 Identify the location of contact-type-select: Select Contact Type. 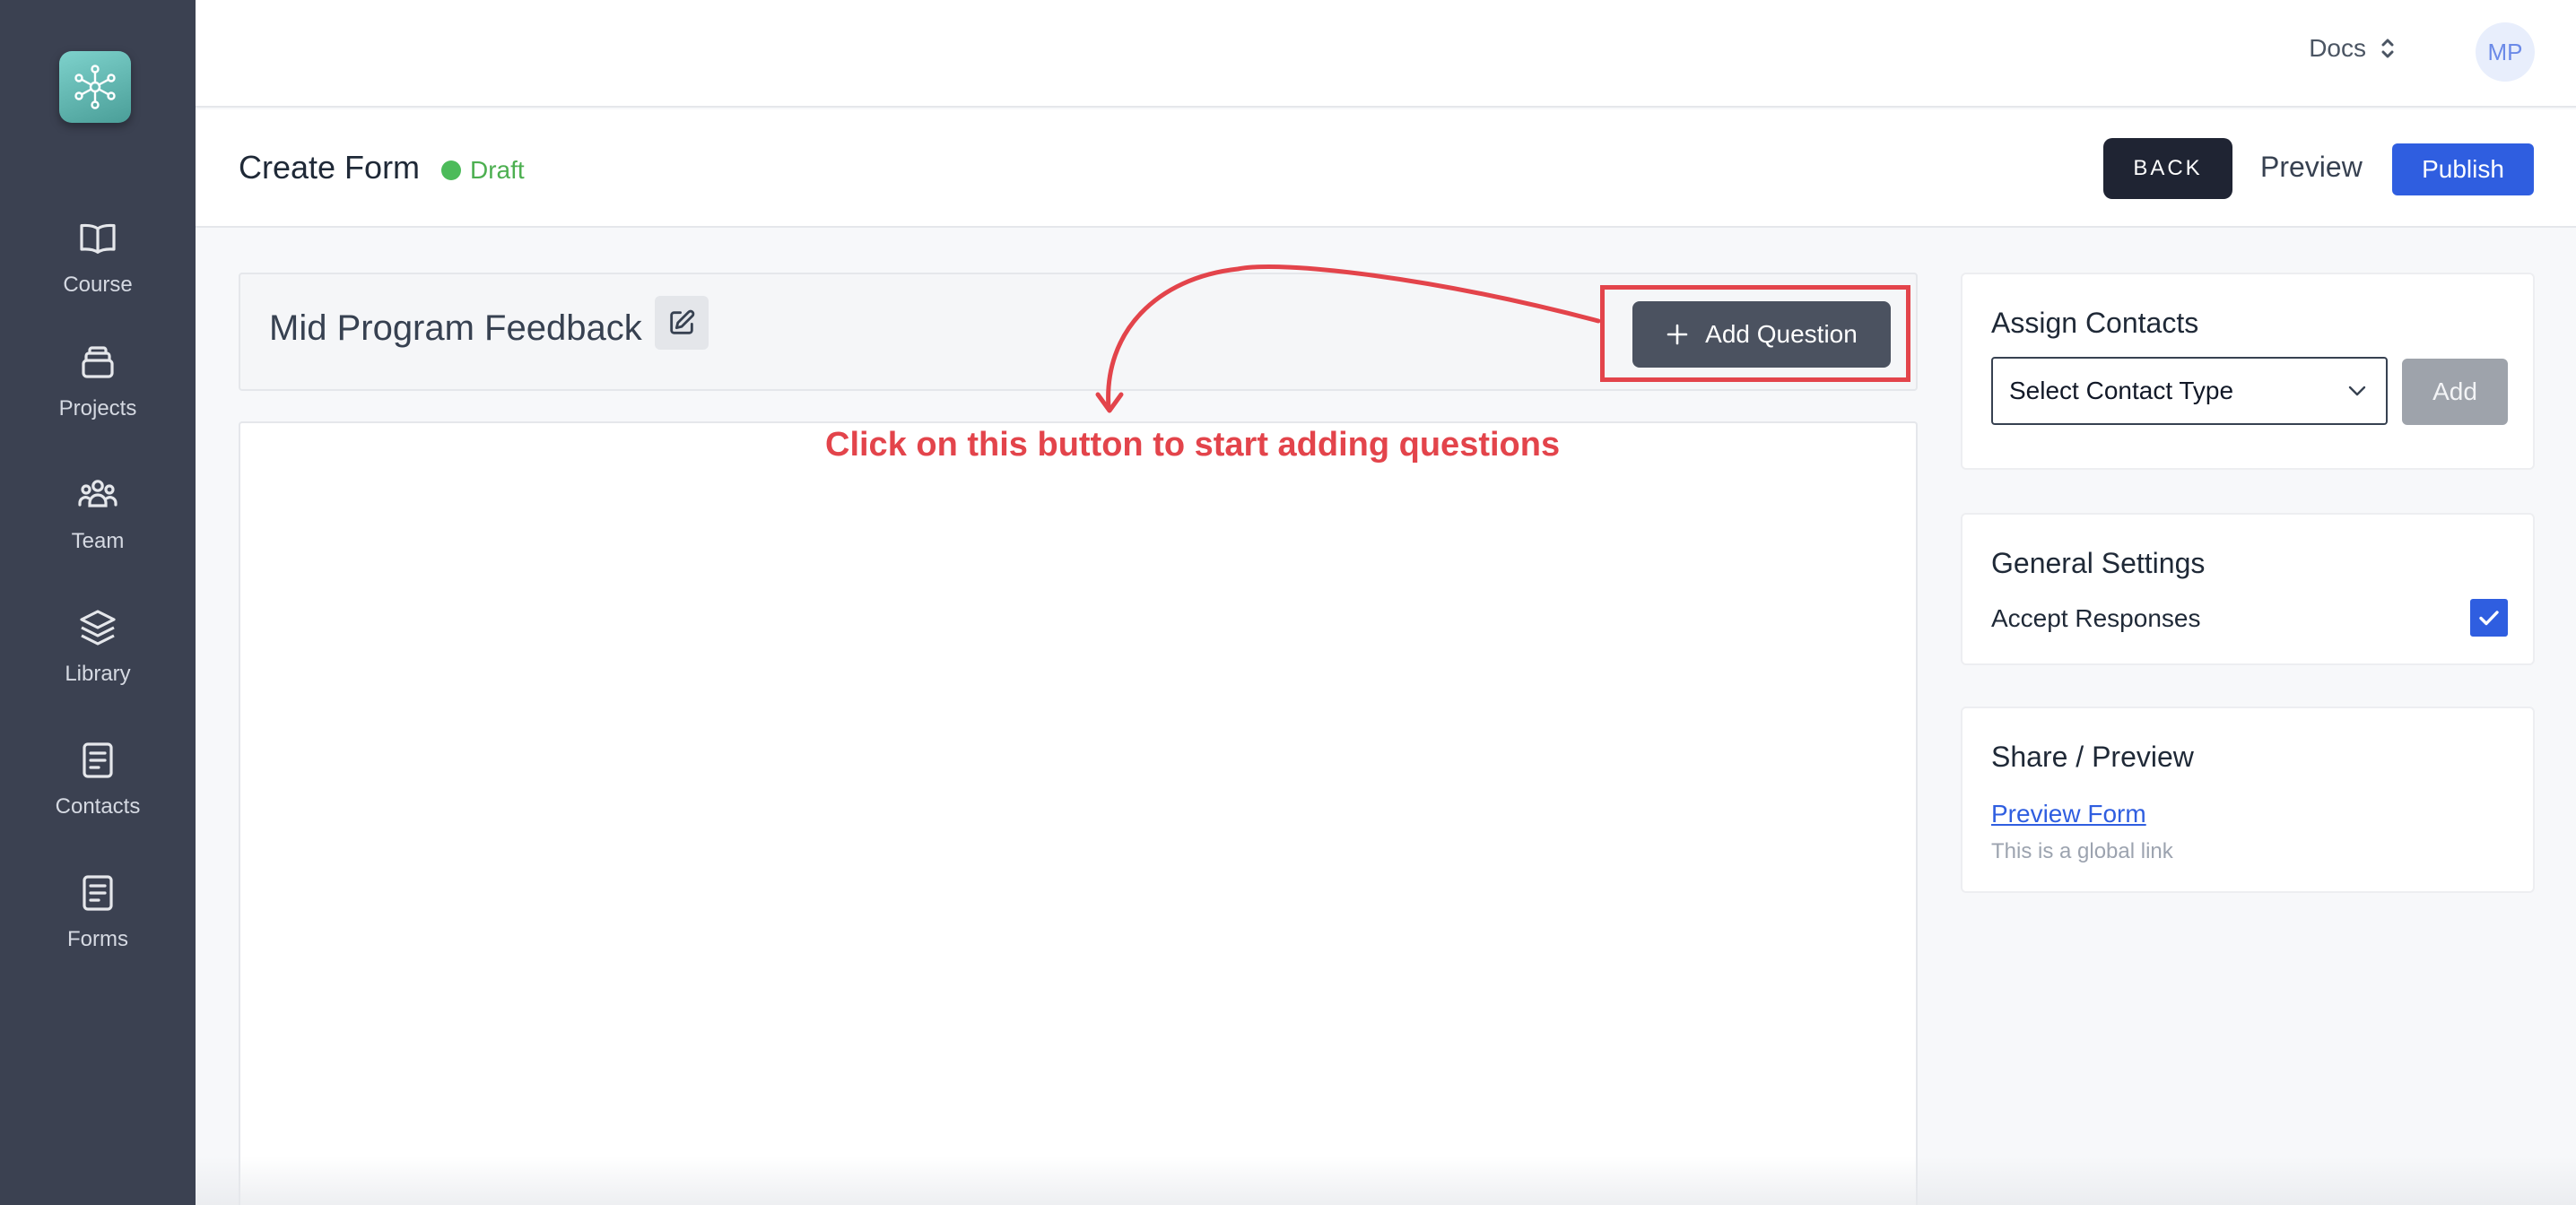
(2189, 391).